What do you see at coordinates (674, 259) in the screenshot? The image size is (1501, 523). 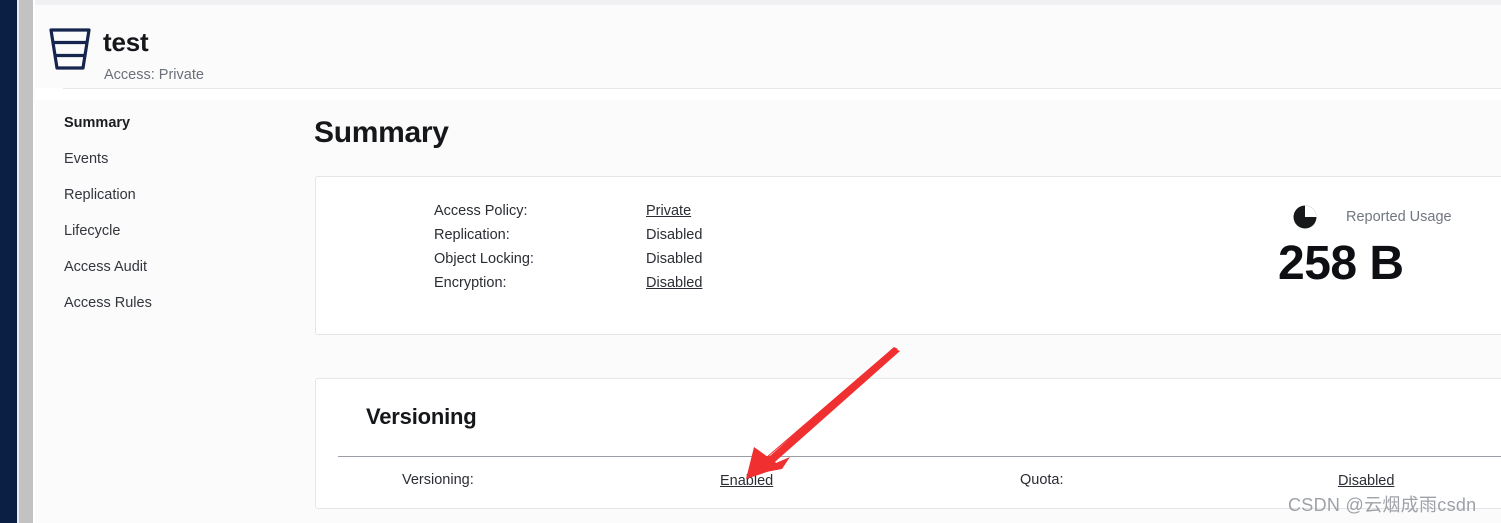 I see `object-locking-value: Disabled` at bounding box center [674, 259].